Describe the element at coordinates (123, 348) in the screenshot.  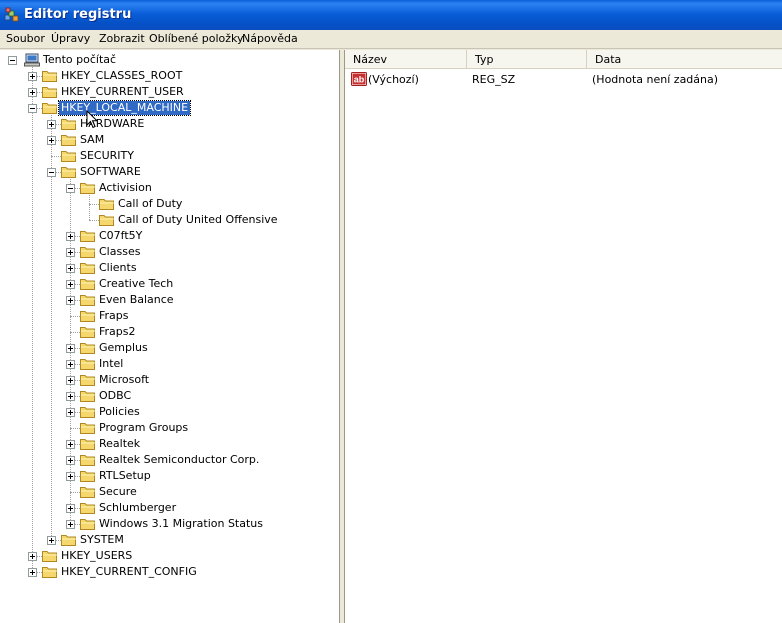
I see `tree-node-label: Gemplus` at that location.